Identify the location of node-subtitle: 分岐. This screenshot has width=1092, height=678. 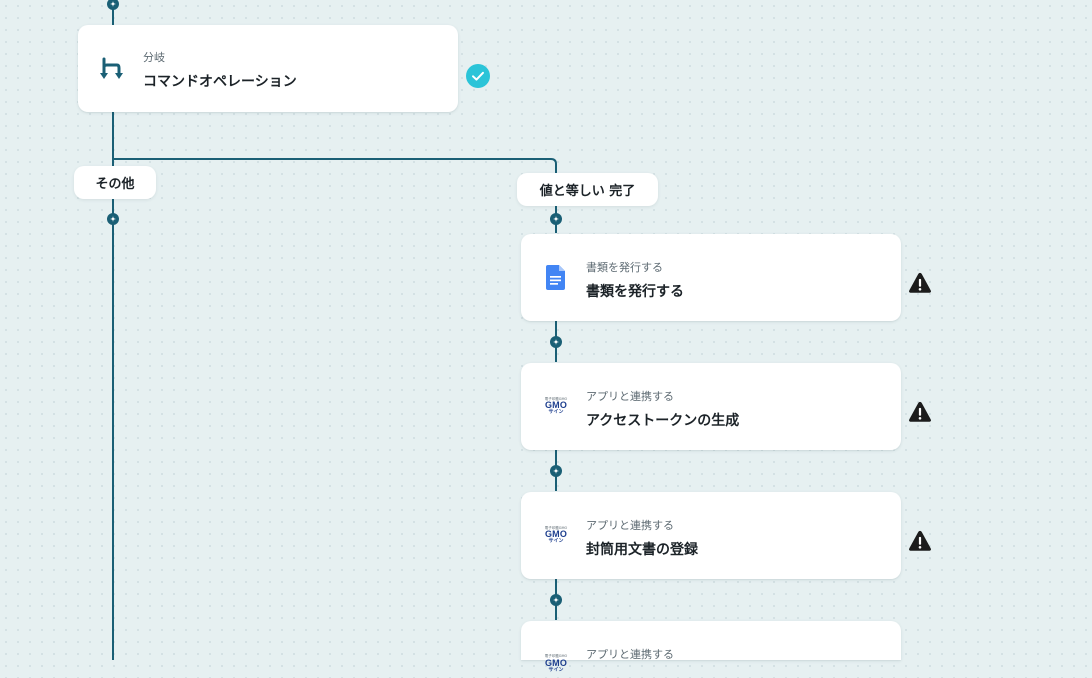
(154, 57).